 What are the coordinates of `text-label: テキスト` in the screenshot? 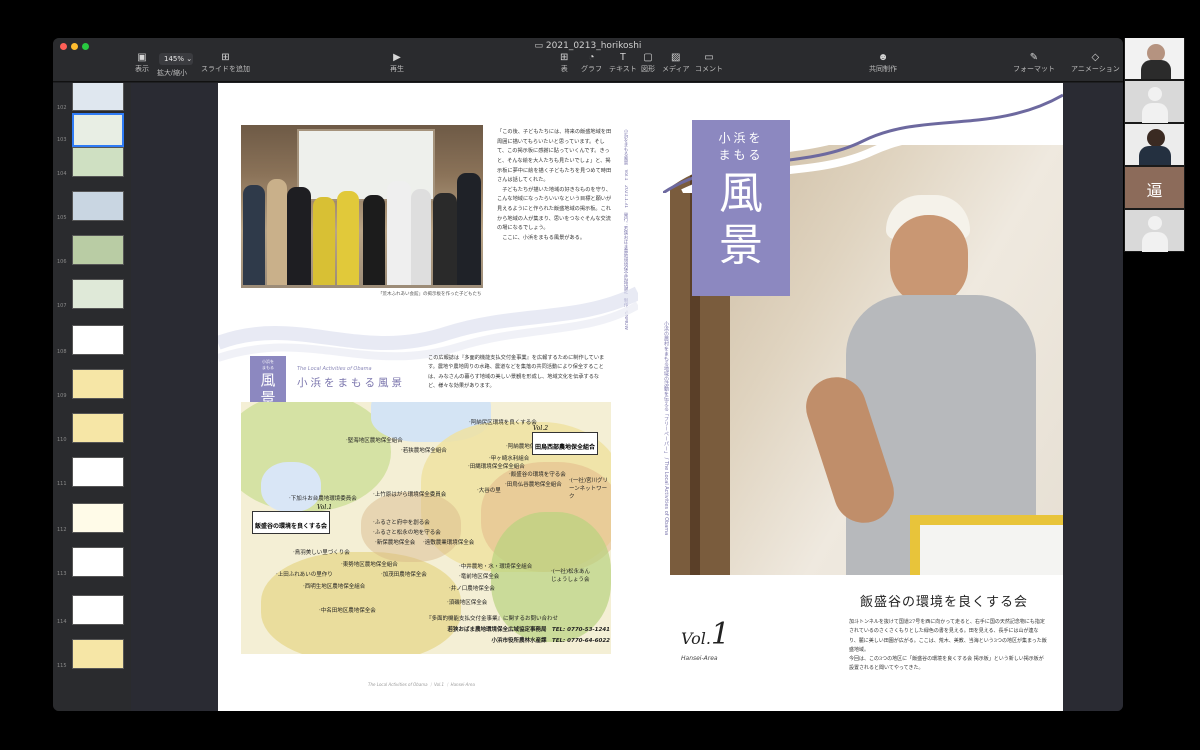 It's located at (623, 69).